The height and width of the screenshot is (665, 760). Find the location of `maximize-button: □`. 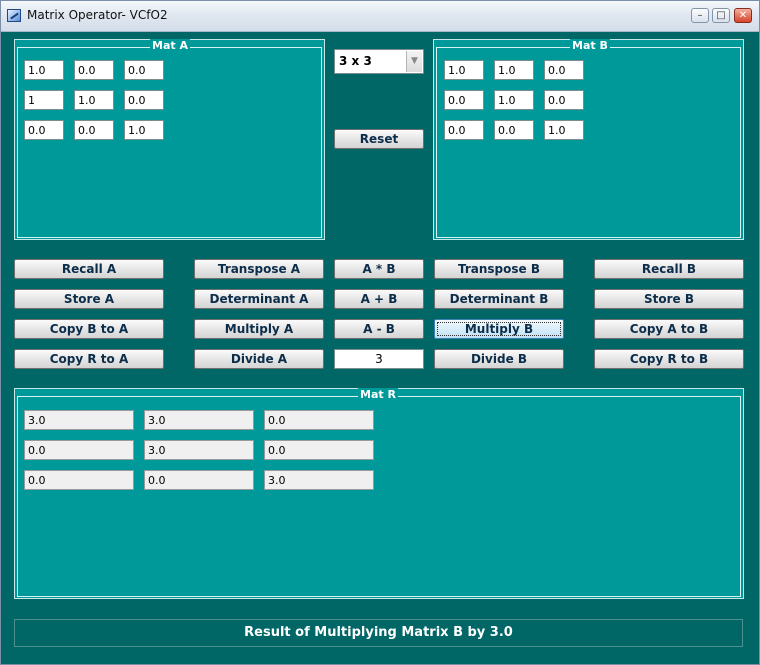

maximize-button: □ is located at coordinates (721, 15).